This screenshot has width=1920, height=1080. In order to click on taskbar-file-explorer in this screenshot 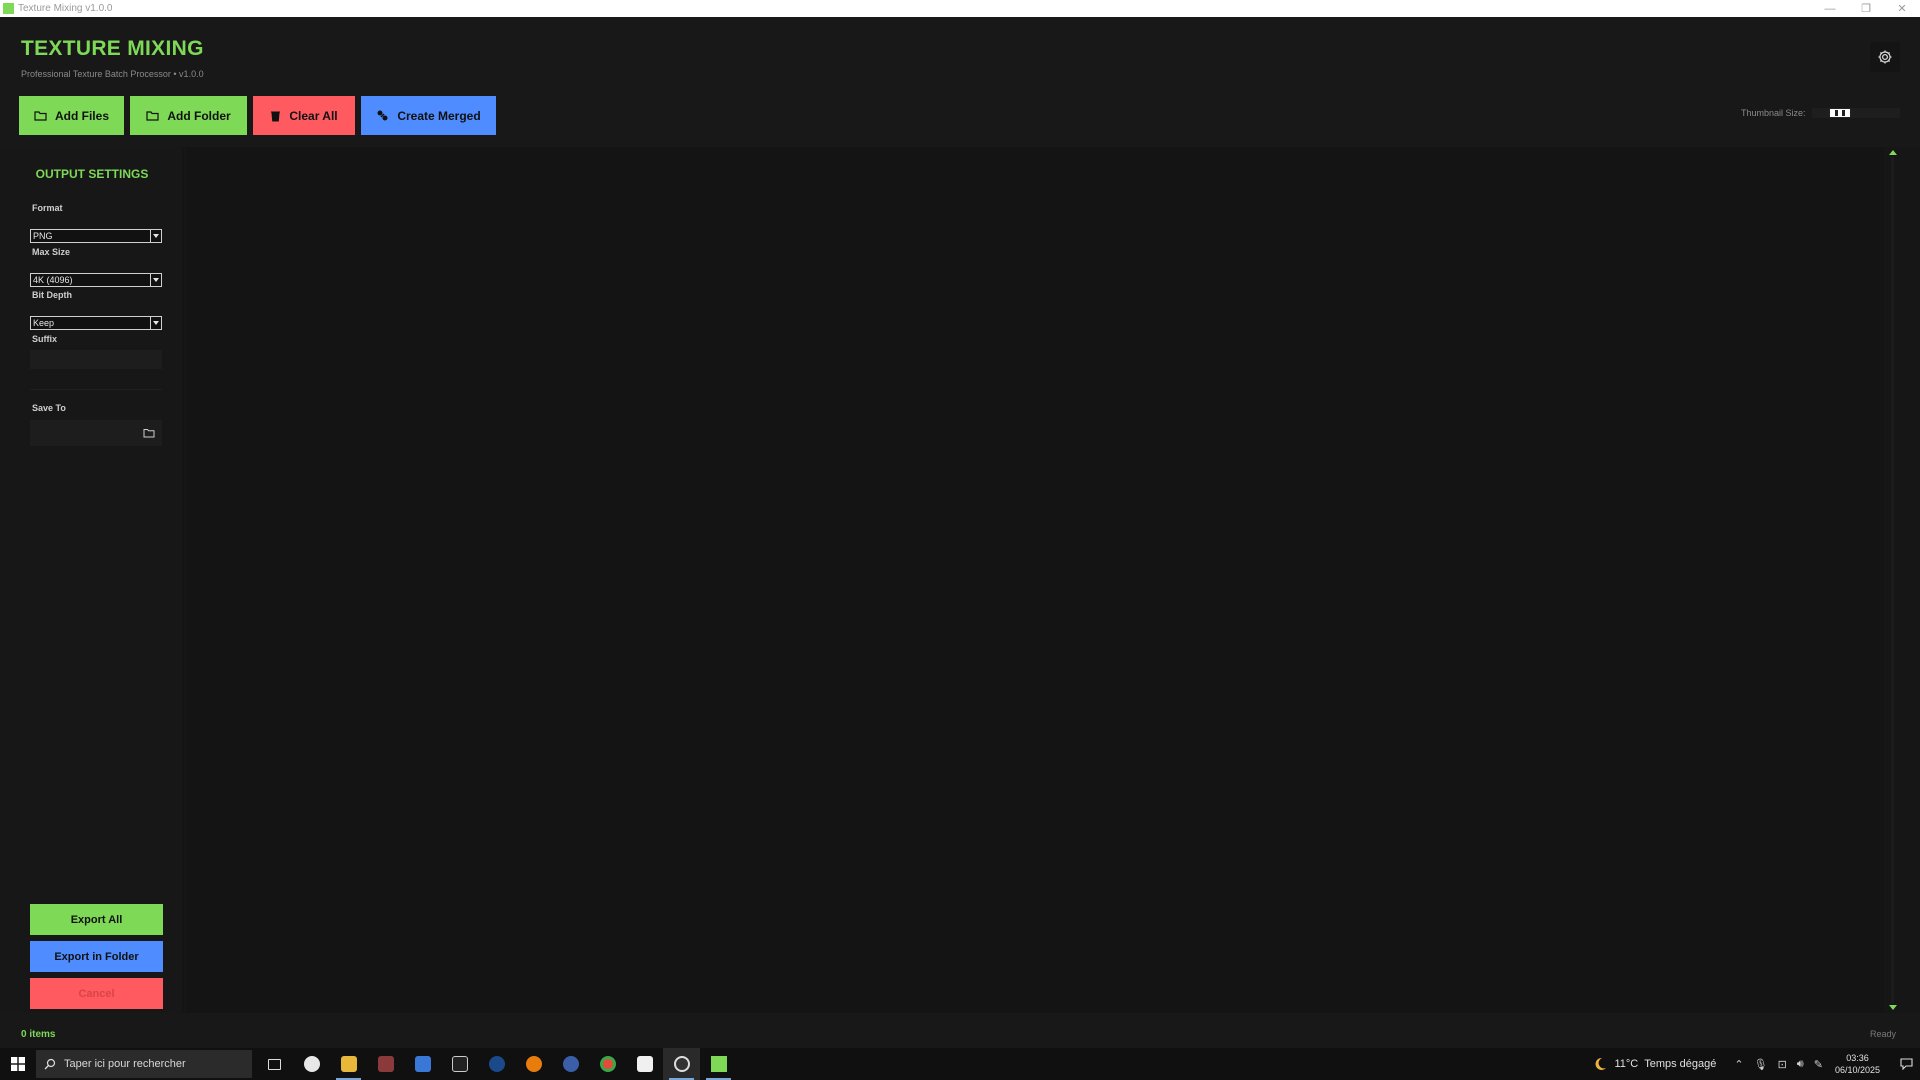, I will do `click(348, 1064)`.